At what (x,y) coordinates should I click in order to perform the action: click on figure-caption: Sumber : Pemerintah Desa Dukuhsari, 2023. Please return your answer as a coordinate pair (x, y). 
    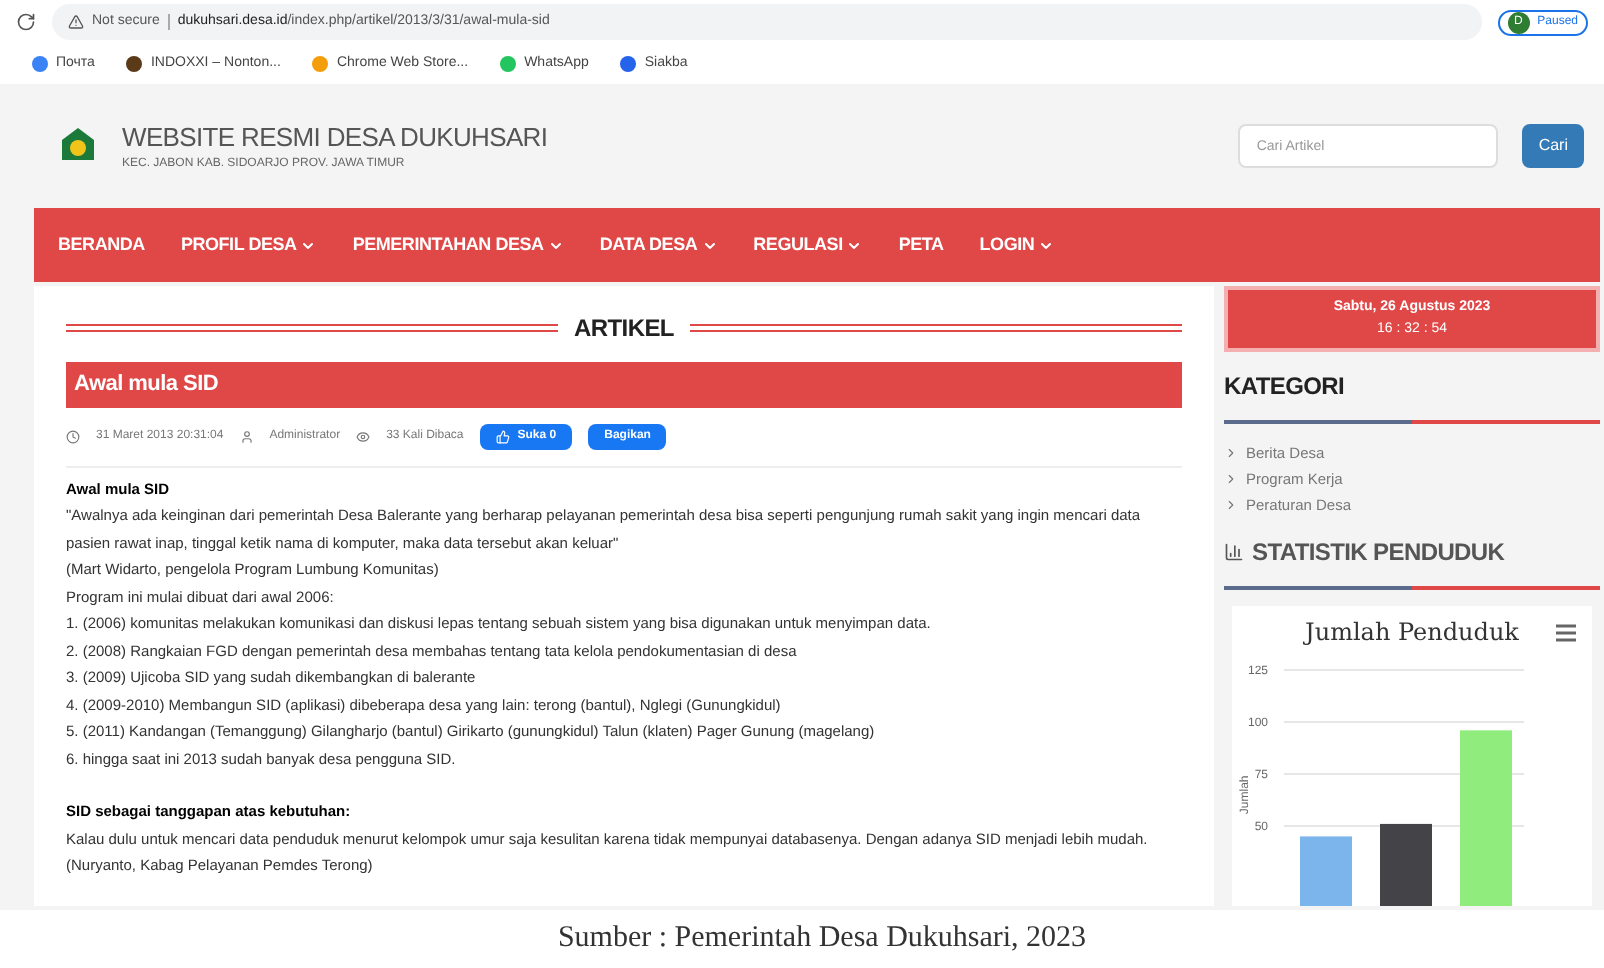
    Looking at the image, I should click on (822, 939).